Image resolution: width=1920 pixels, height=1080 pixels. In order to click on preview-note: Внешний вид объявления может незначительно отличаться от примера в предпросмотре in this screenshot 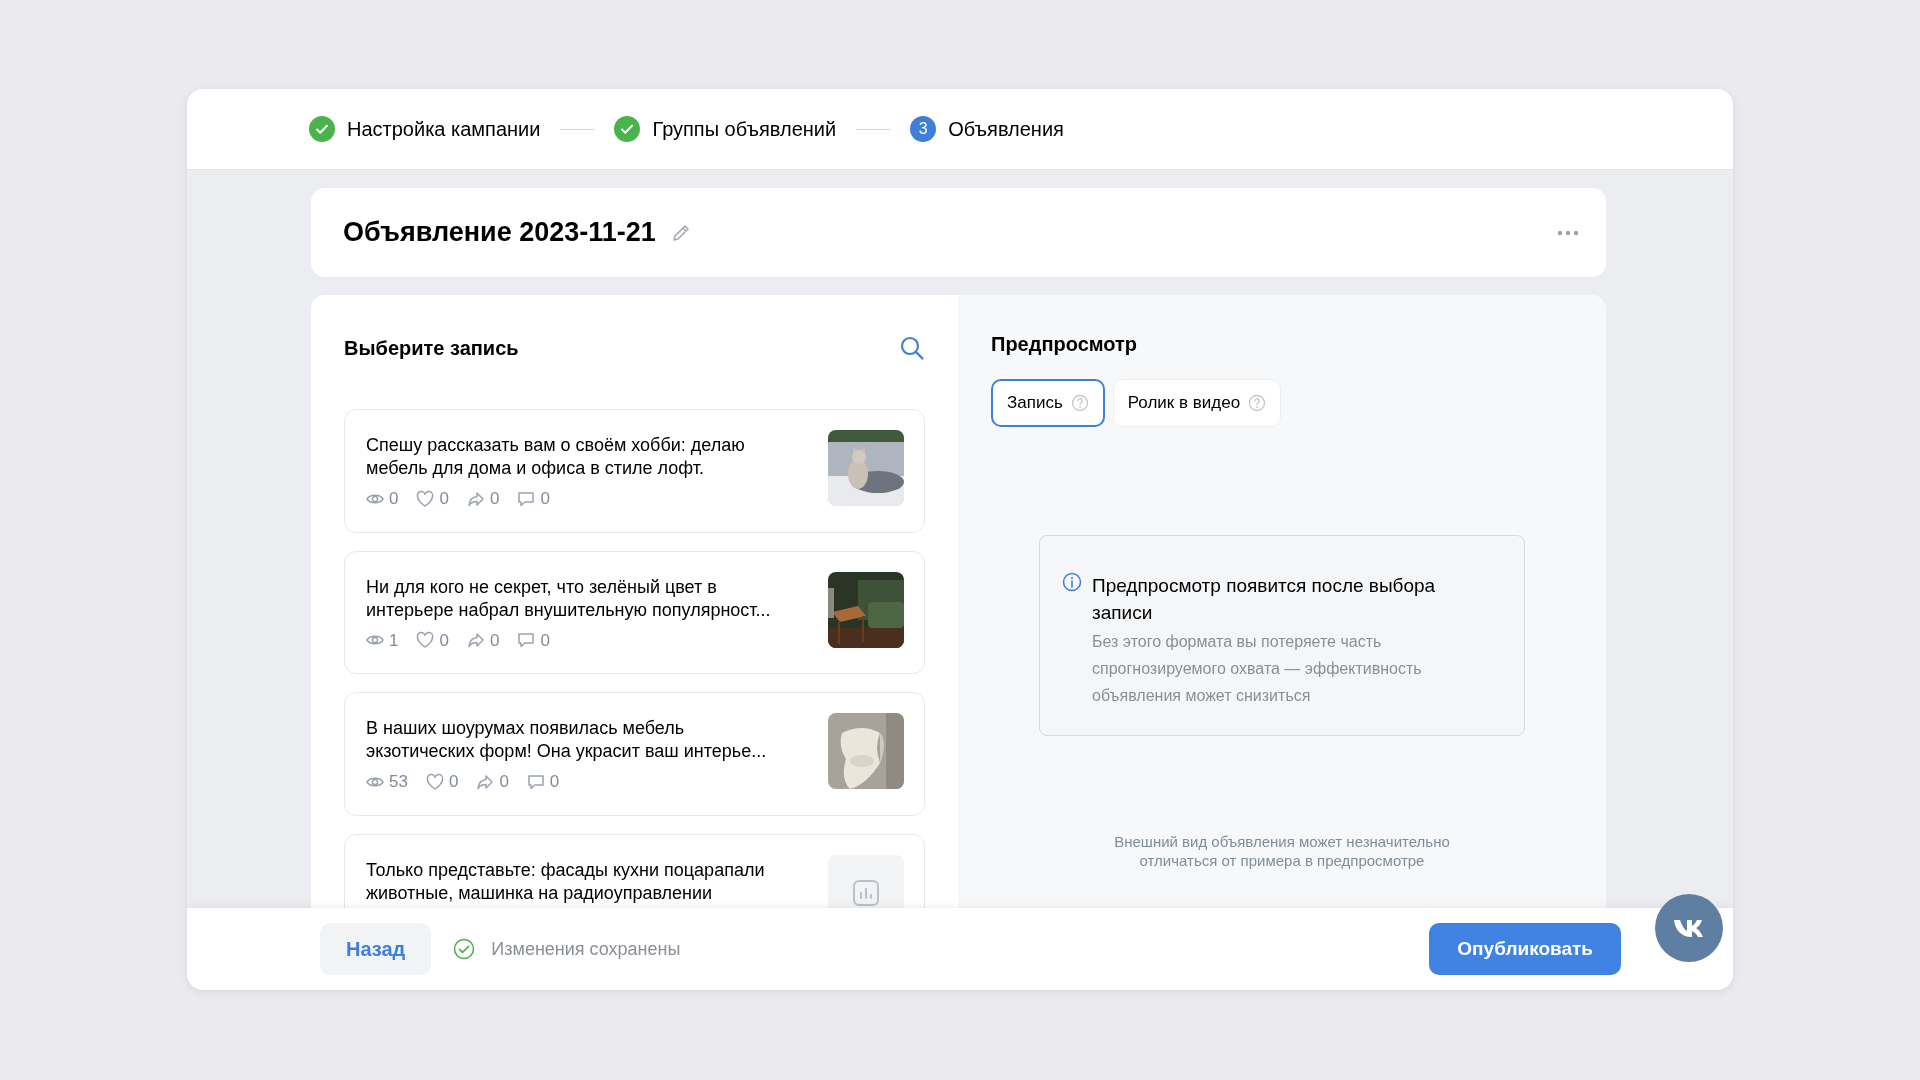, I will do `click(1282, 851)`.